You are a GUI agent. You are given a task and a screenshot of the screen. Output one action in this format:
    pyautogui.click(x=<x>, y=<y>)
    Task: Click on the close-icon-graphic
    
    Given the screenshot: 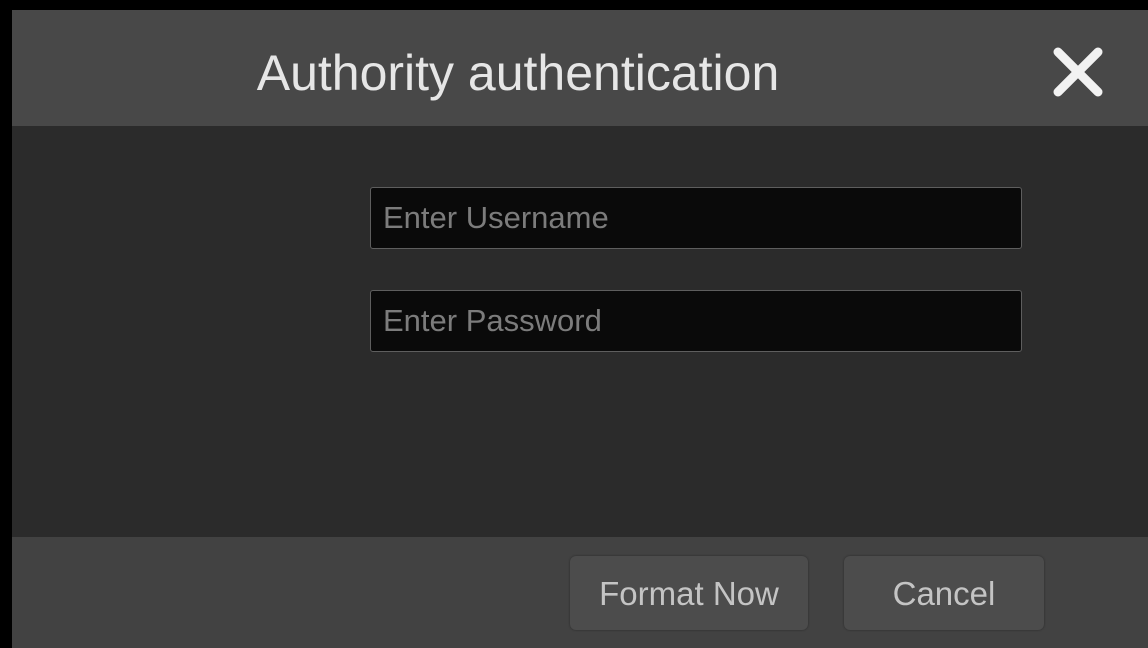 What is the action you would take?
    pyautogui.click(x=1078, y=72)
    